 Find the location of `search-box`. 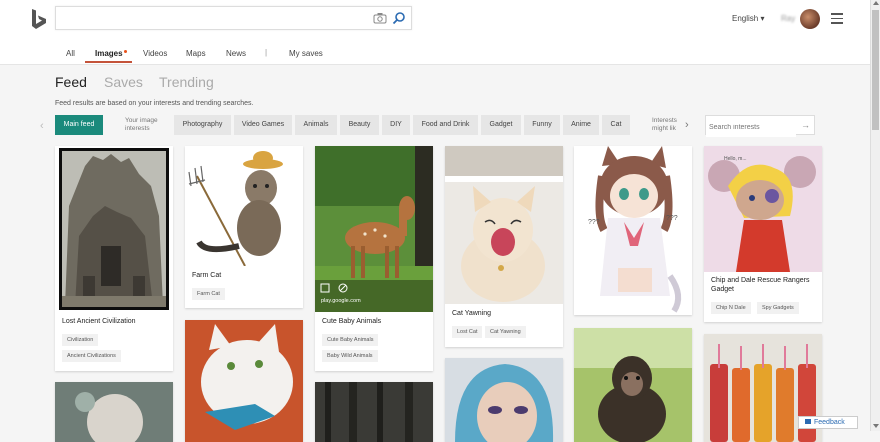

search-box is located at coordinates (233, 18).